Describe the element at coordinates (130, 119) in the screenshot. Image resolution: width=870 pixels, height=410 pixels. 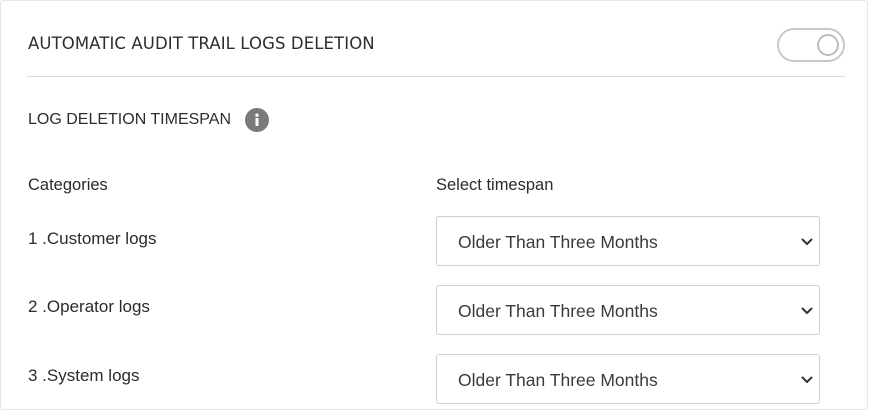
I see `section-title: LOG DELETION TIMESPAN` at that location.